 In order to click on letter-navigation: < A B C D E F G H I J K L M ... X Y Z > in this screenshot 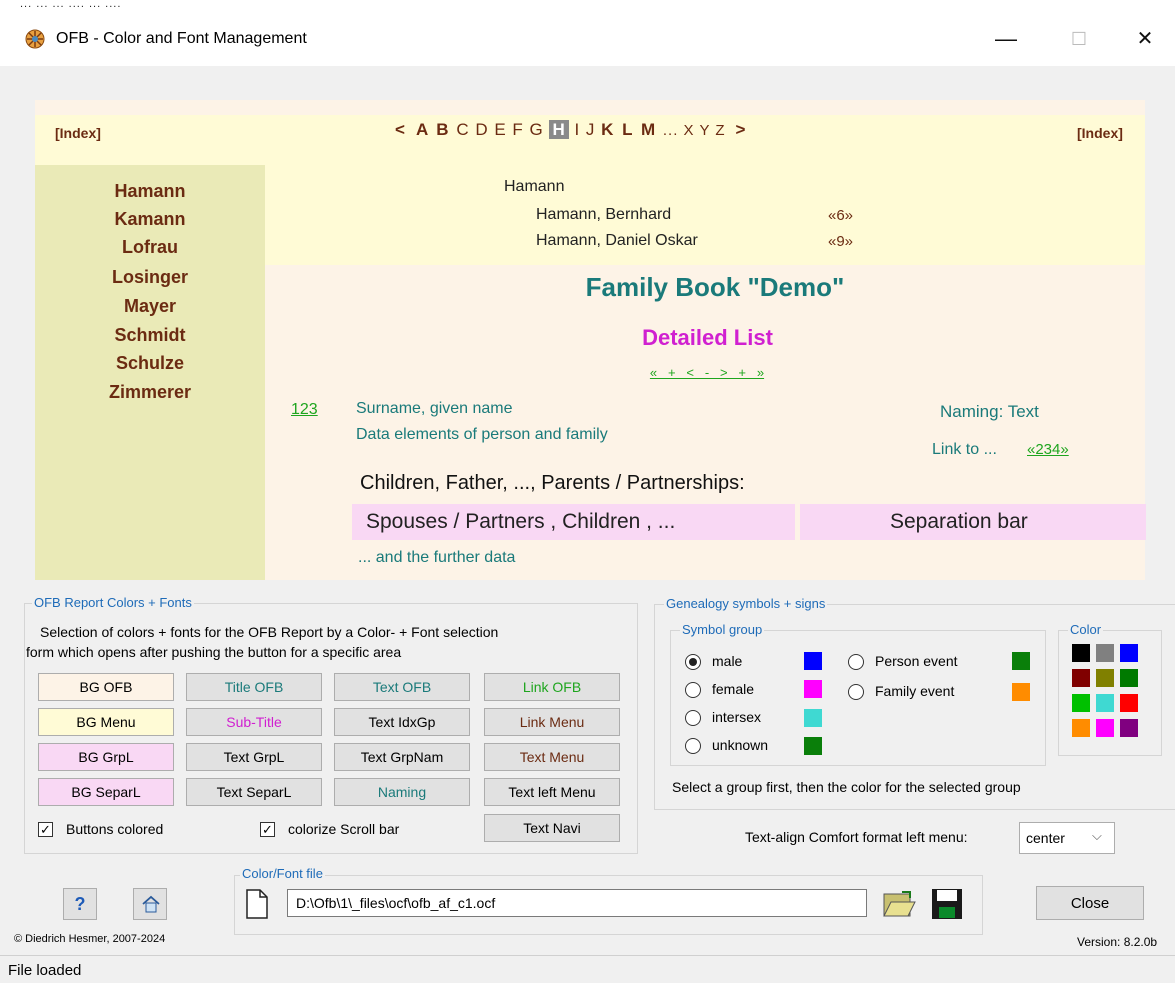, I will do `click(570, 130)`.